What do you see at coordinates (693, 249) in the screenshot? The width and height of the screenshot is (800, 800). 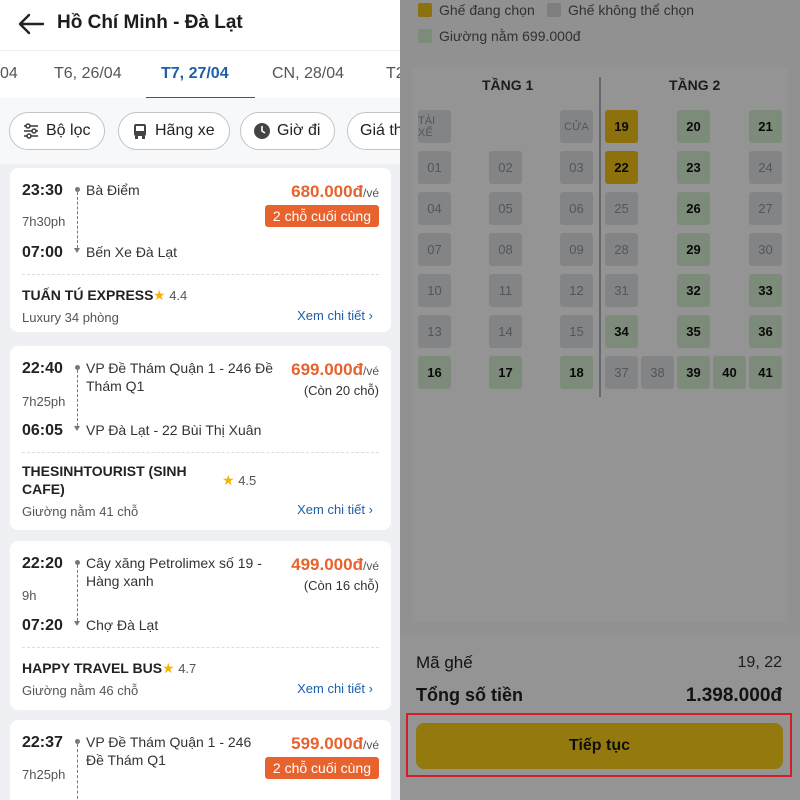 I see `seat-29: 29` at bounding box center [693, 249].